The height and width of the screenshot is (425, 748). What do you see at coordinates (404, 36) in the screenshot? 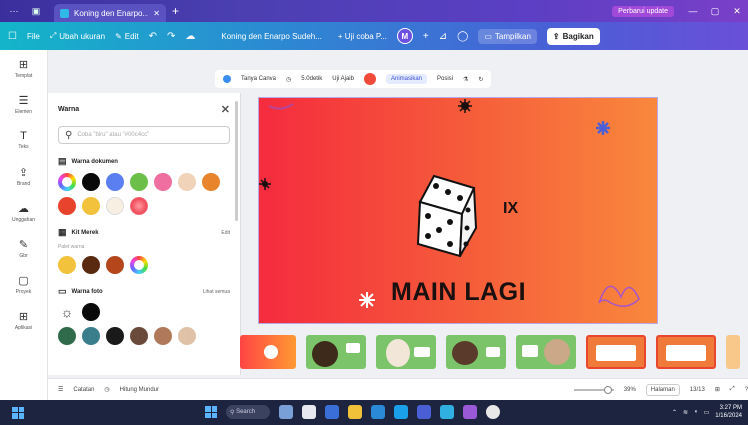
I see `avatar: M` at bounding box center [404, 36].